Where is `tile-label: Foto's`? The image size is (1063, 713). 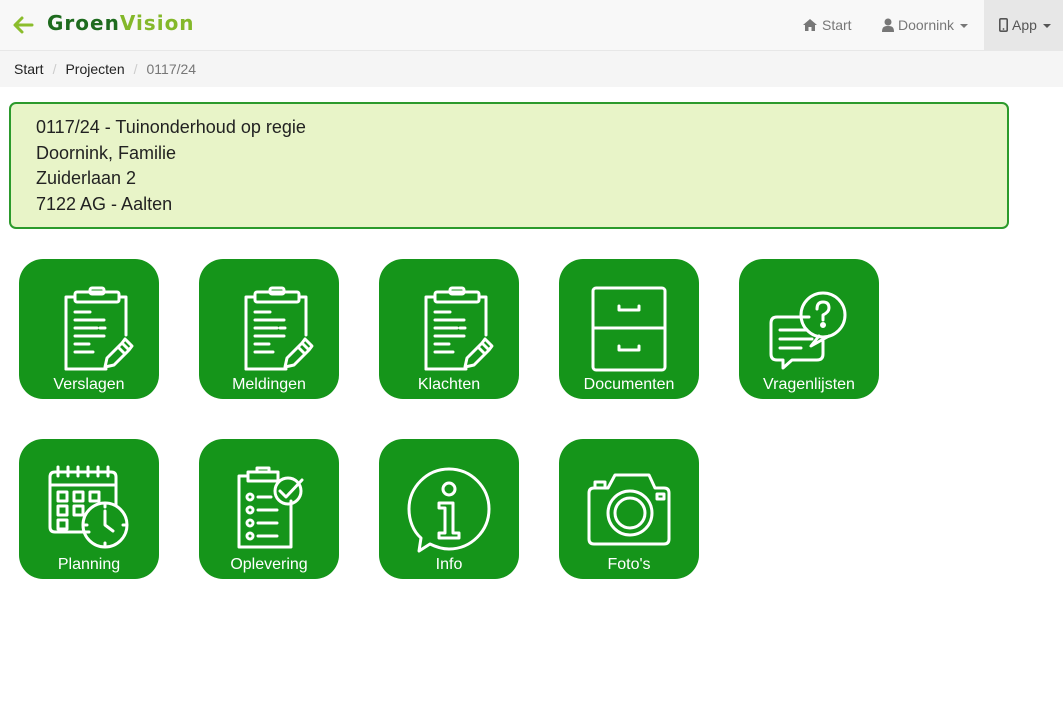 tile-label: Foto's is located at coordinates (629, 564).